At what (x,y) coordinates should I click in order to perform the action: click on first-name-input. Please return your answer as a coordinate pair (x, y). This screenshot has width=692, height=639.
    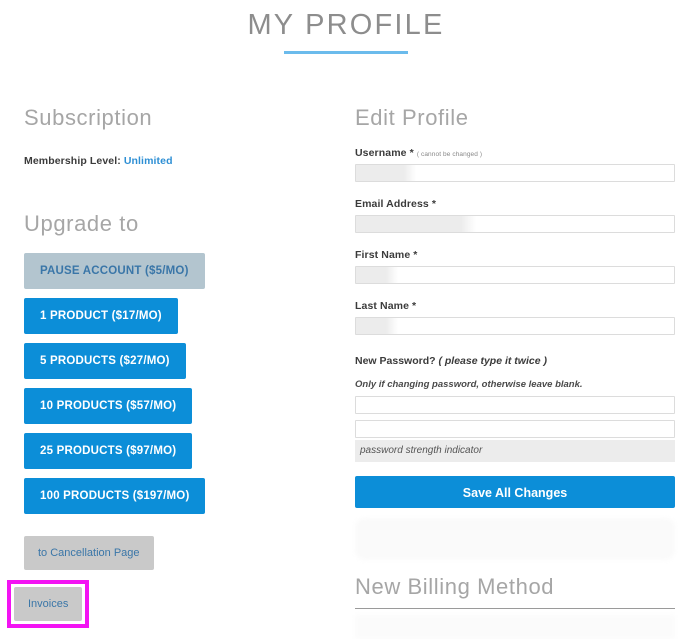
    Looking at the image, I should click on (515, 275).